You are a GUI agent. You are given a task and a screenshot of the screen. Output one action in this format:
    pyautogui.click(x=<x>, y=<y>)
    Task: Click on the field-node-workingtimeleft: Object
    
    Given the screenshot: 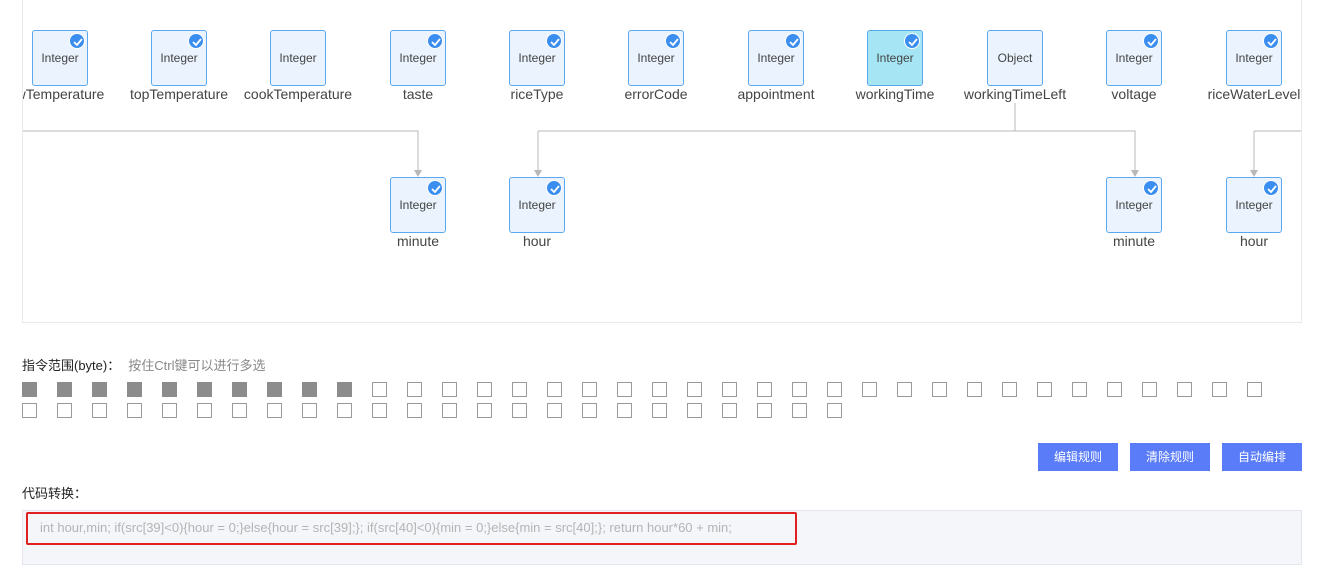 What is the action you would take?
    pyautogui.click(x=1015, y=58)
    